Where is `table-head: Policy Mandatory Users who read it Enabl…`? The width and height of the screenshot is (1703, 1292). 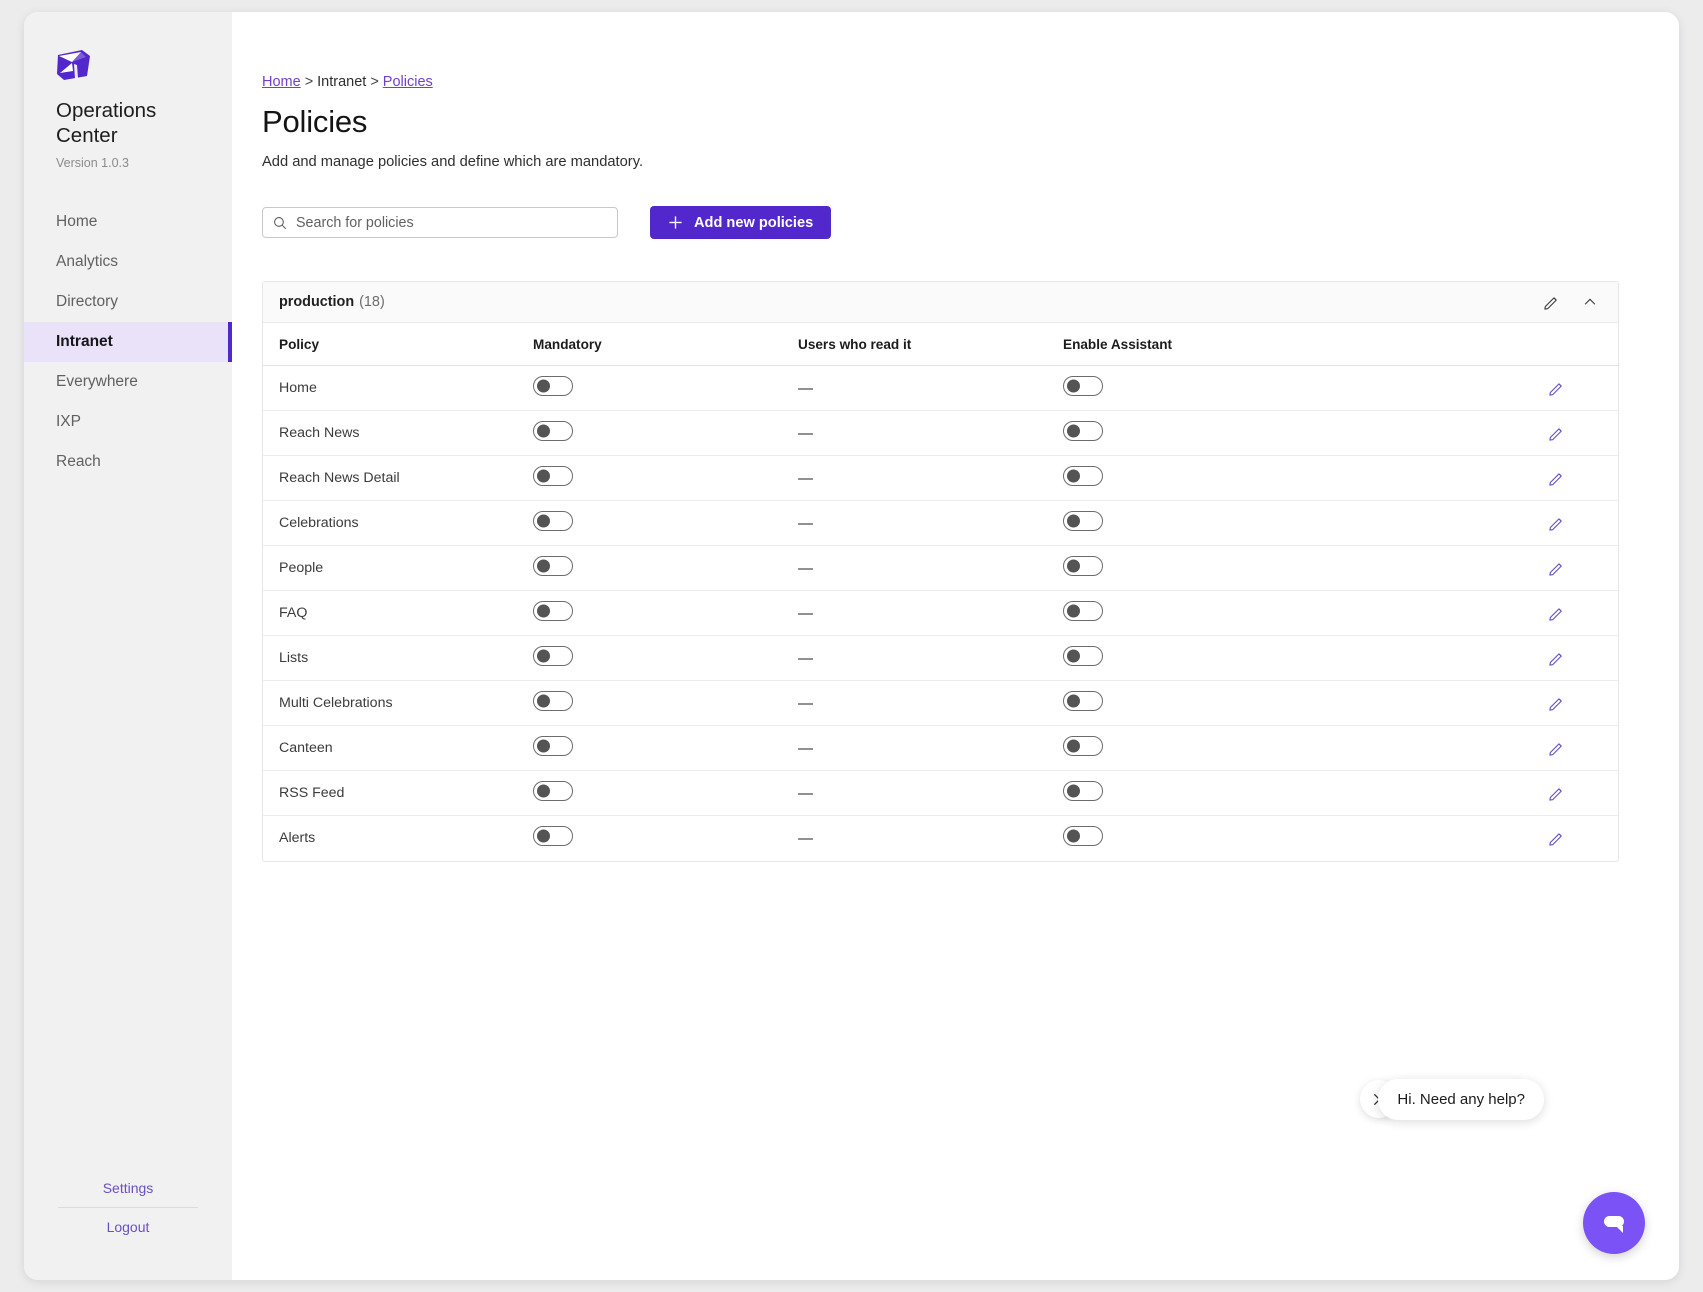
table-head: Policy Mandatory Users who read it Enabl… is located at coordinates (940, 344).